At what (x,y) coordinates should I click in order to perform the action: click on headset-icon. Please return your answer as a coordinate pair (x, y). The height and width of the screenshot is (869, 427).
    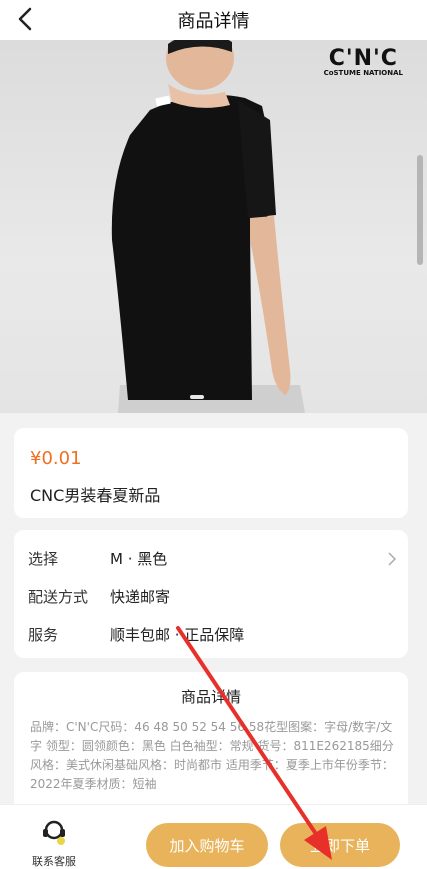
    Looking at the image, I should click on (54, 832).